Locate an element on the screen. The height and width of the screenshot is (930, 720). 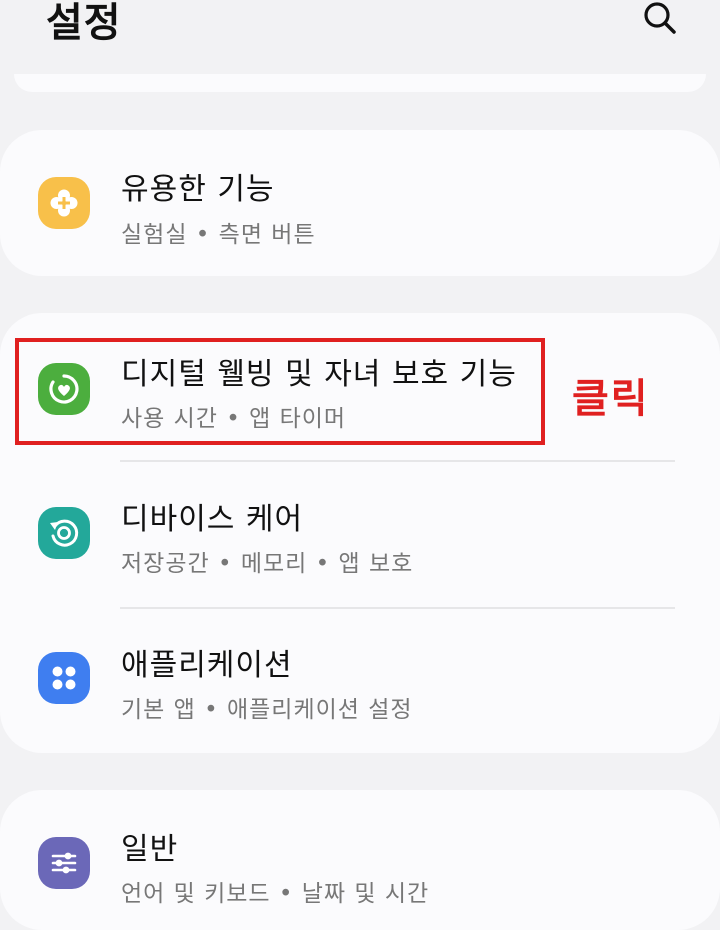
card-sliver is located at coordinates (360, 83).